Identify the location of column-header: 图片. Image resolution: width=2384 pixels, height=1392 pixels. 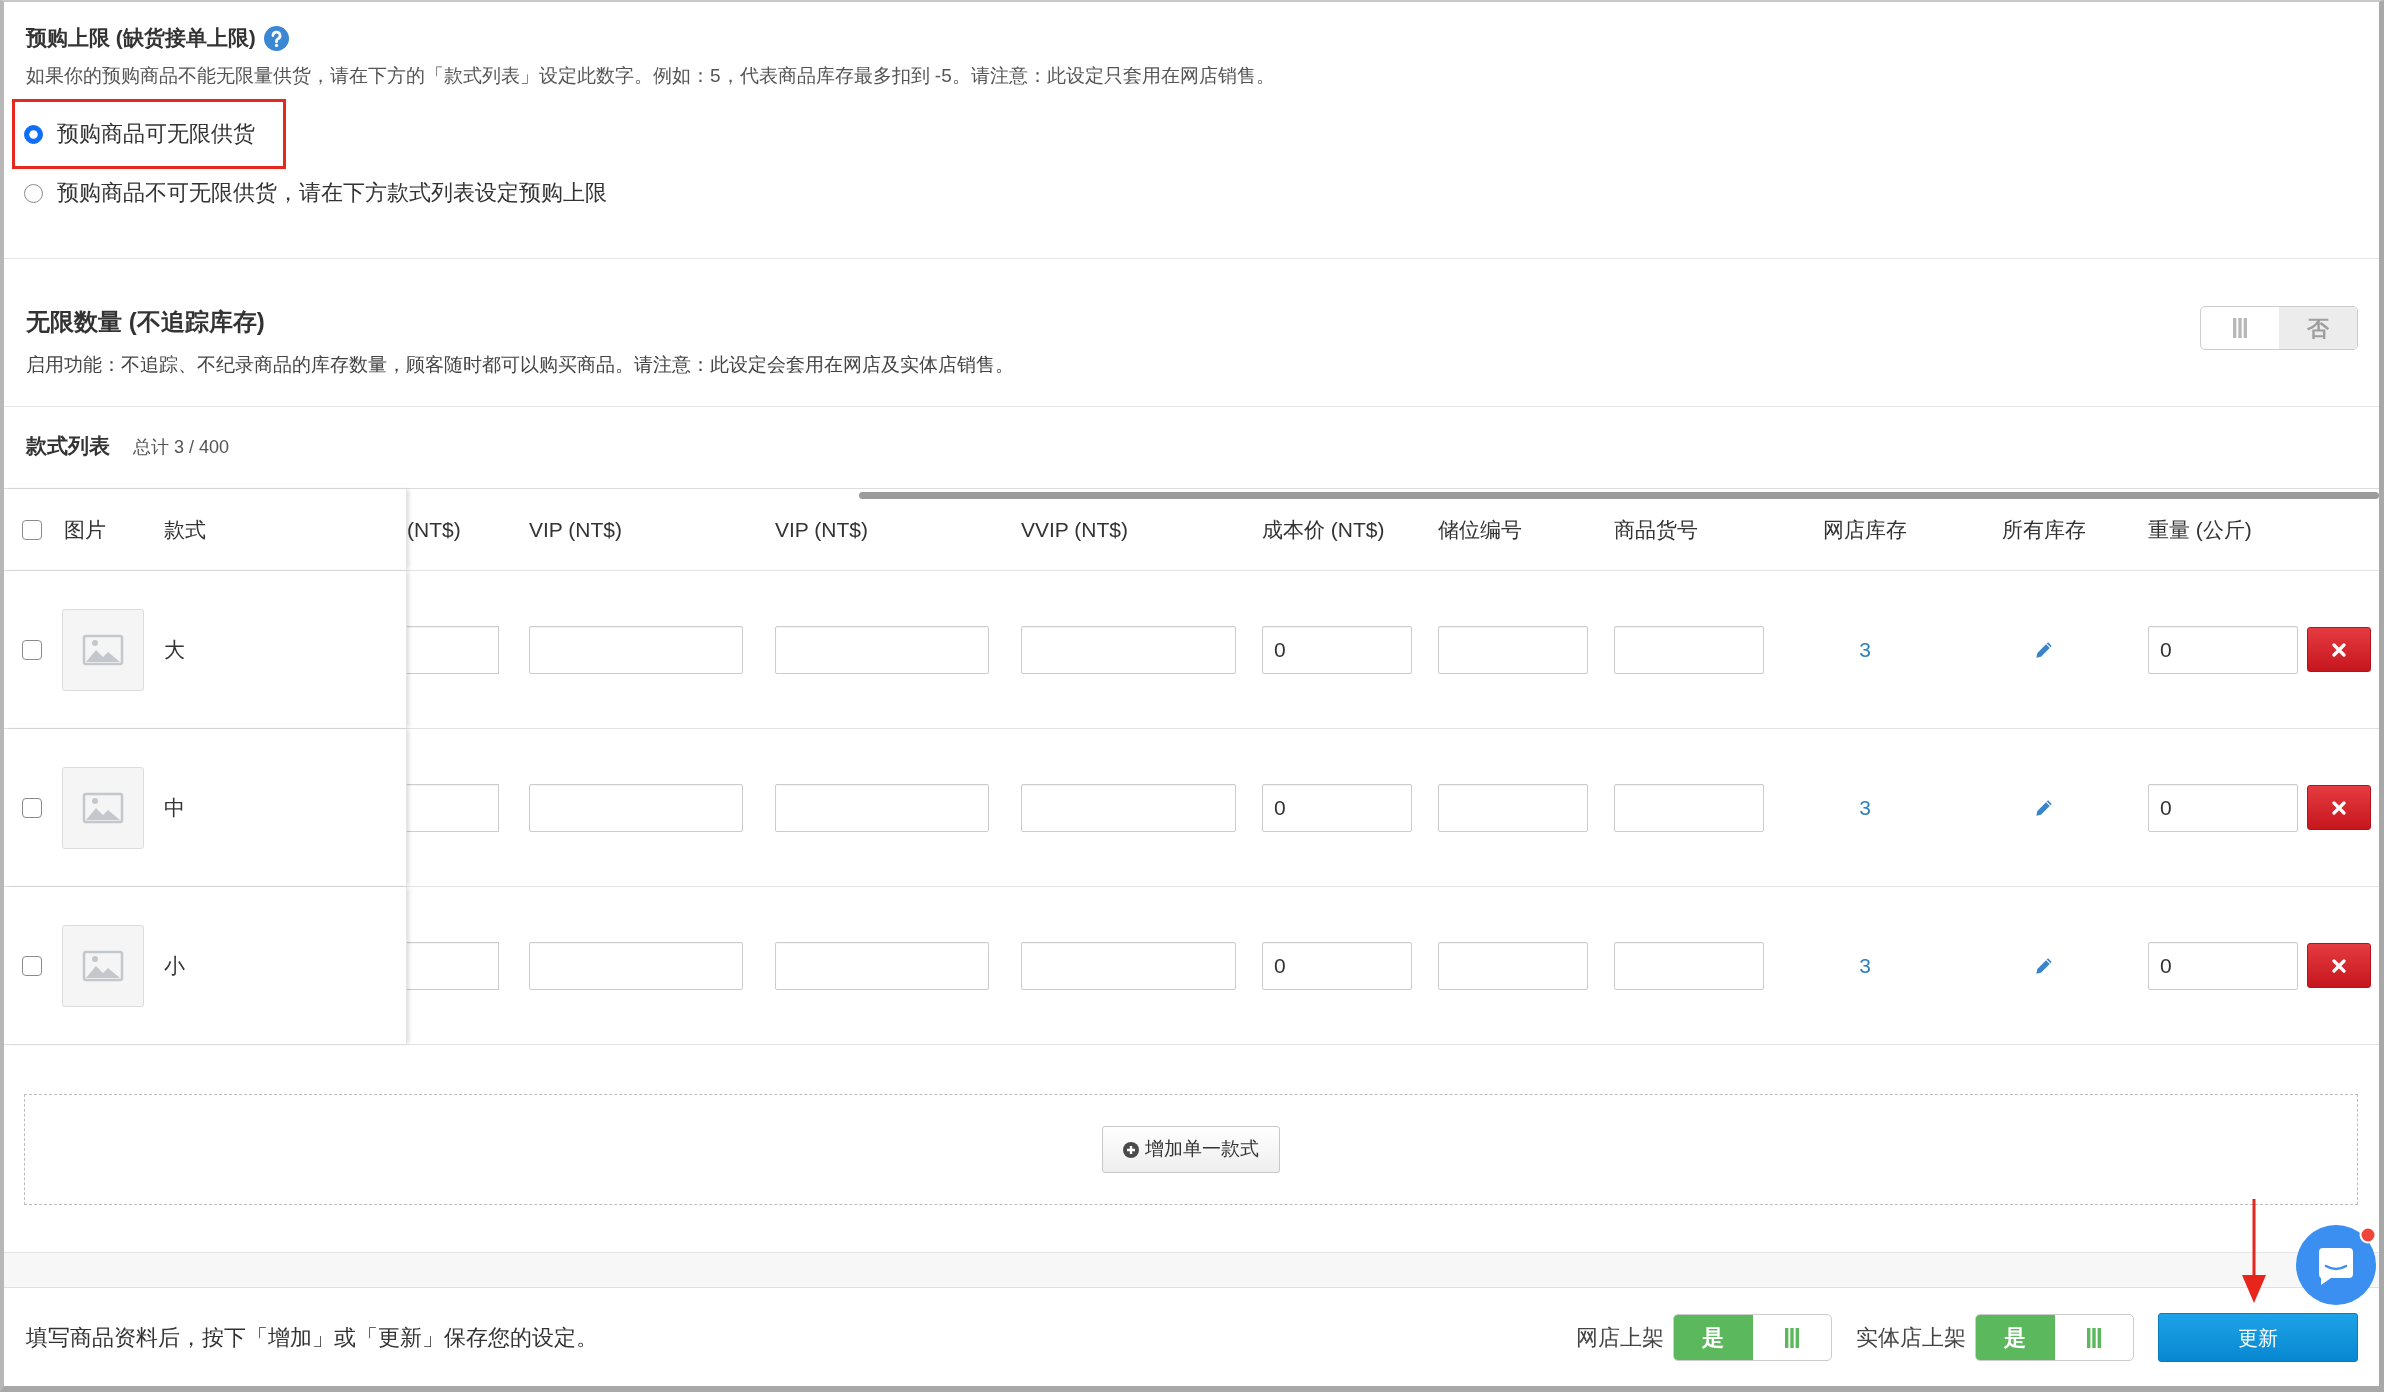
(85, 529).